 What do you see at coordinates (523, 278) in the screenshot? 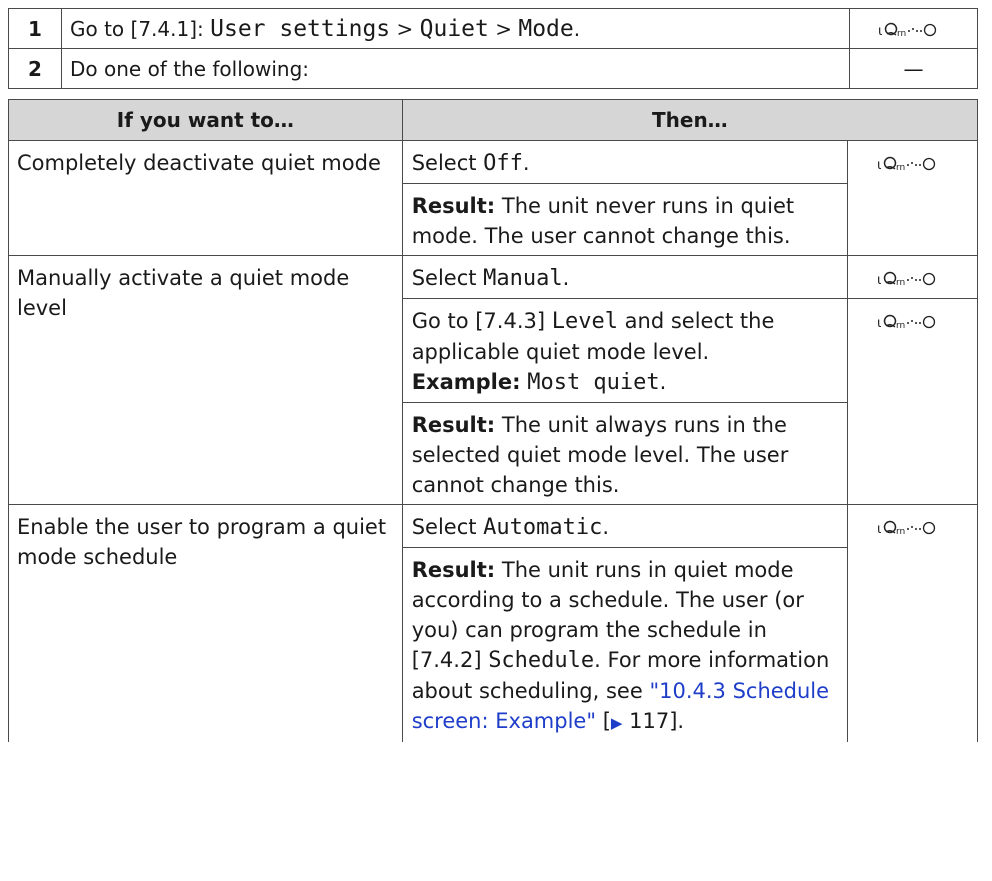
I see `option-manual: Manual` at bounding box center [523, 278].